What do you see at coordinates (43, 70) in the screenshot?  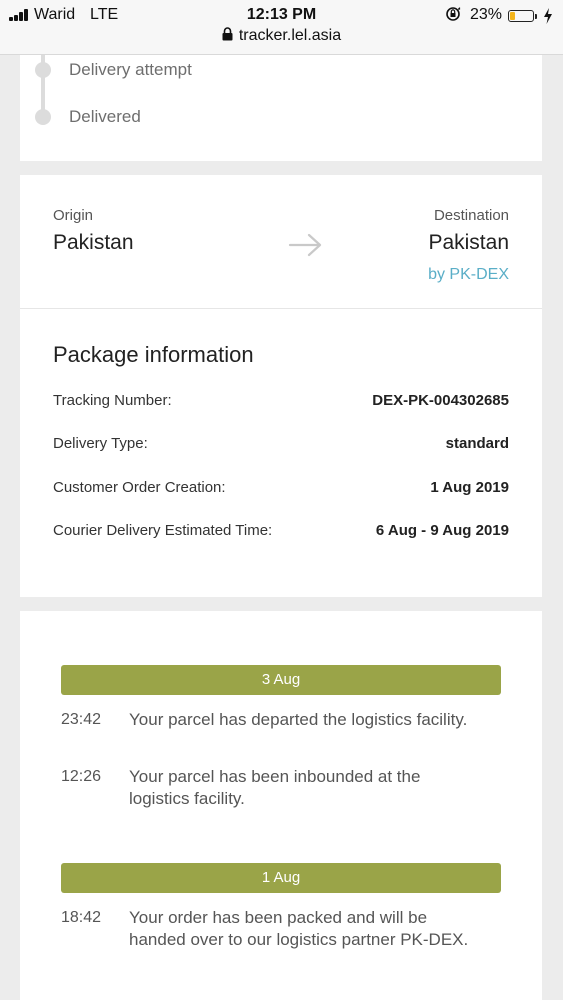 I see `step-dot-delivery-attempt` at bounding box center [43, 70].